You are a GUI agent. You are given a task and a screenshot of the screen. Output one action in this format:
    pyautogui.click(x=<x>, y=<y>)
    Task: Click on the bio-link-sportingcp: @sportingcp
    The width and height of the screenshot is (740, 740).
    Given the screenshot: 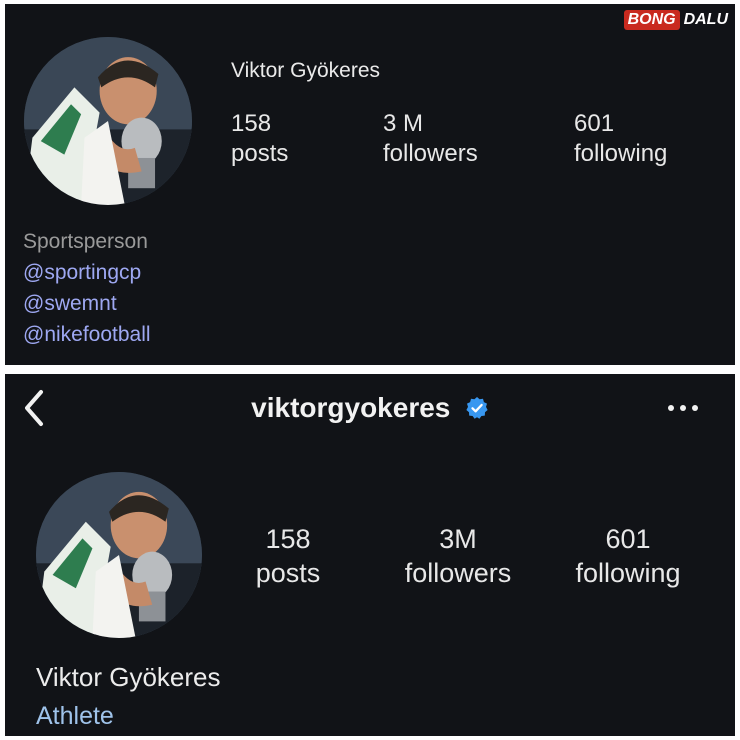 What is the action you would take?
    pyautogui.click(x=87, y=272)
    